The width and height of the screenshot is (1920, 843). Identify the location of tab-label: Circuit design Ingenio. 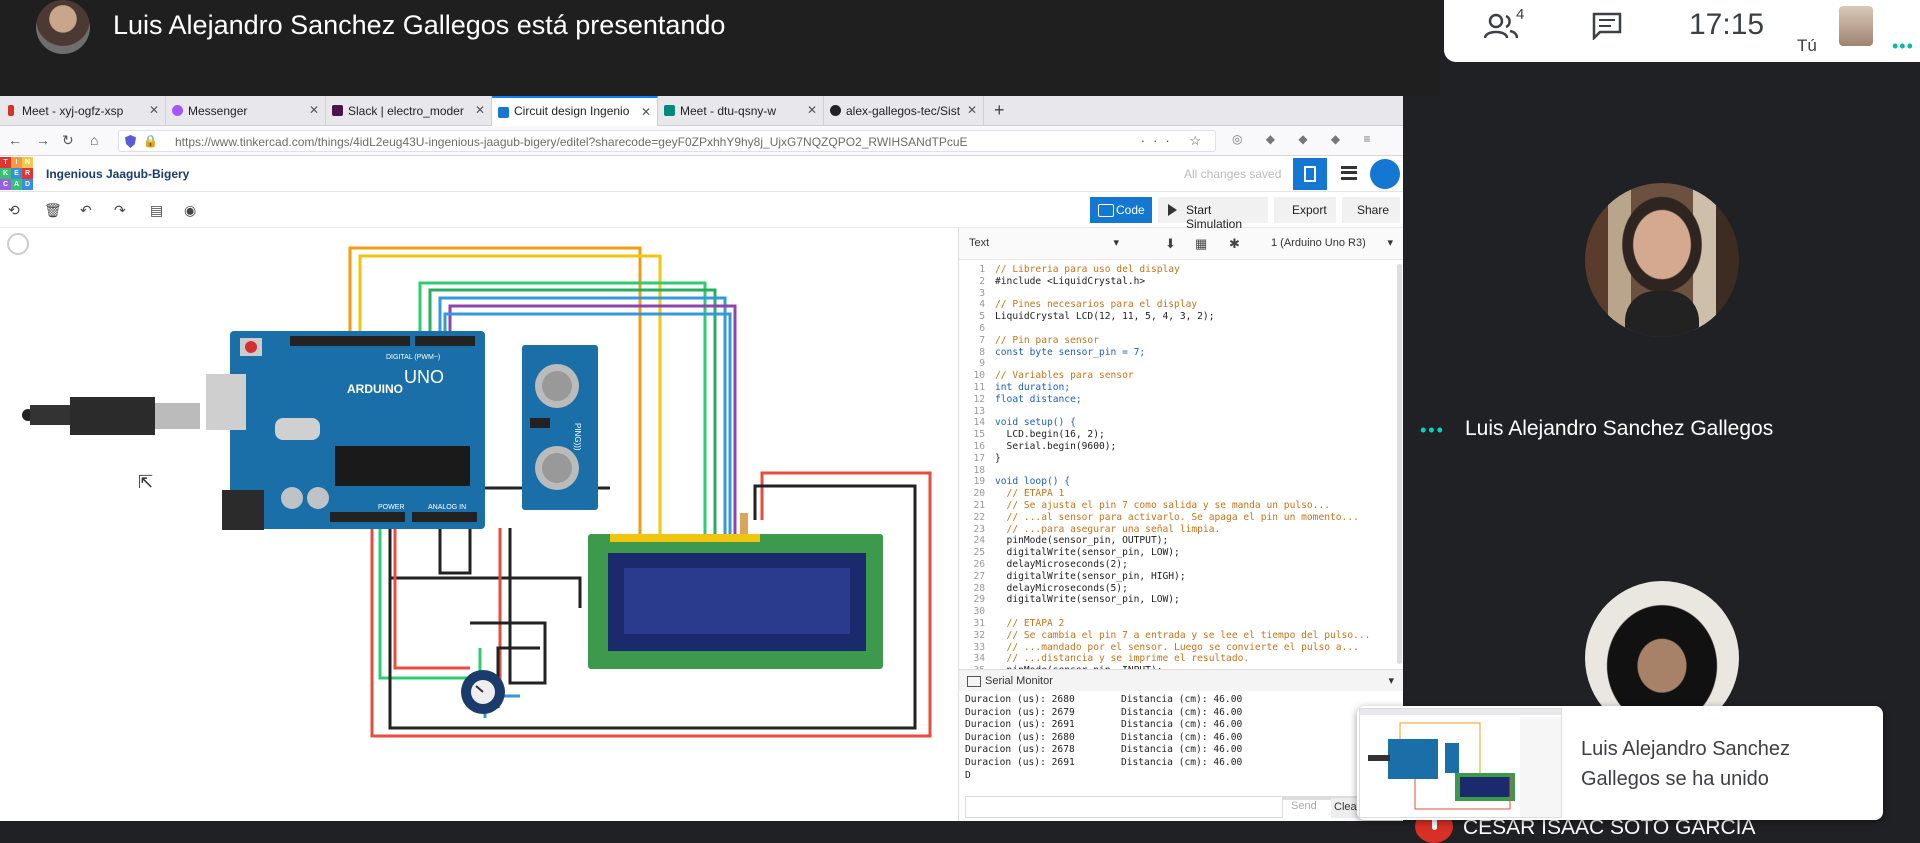
(572, 111).